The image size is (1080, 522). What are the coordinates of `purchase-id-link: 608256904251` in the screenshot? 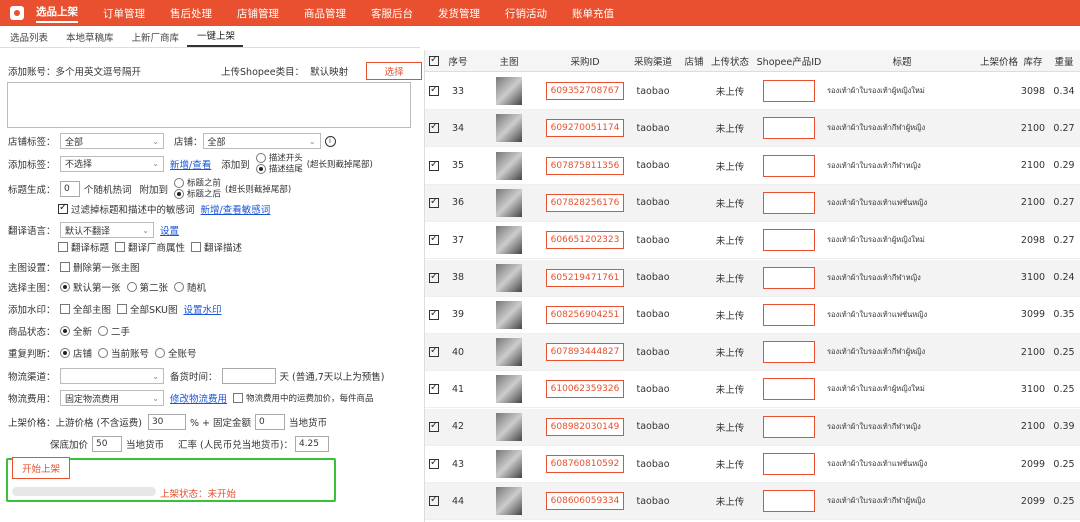 It's located at (585, 314).